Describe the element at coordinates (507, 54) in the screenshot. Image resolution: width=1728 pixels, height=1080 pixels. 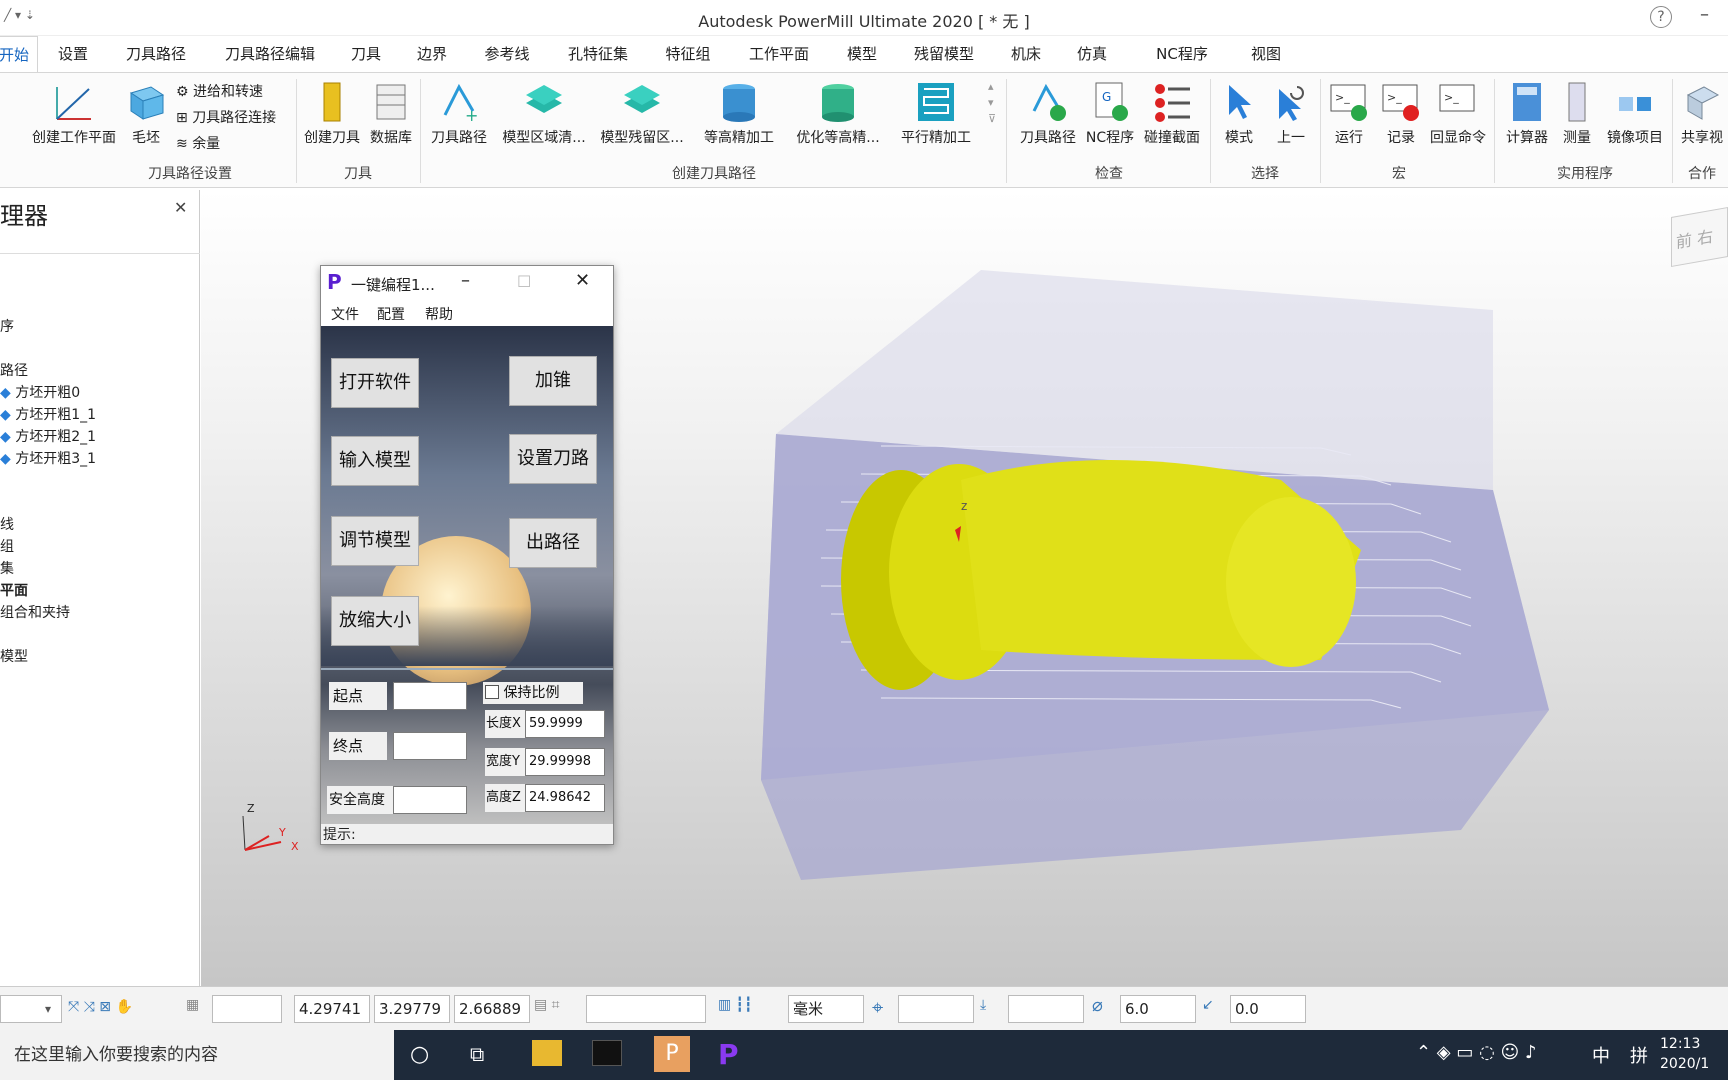
I see `tab-reference-curves: 参考线` at that location.